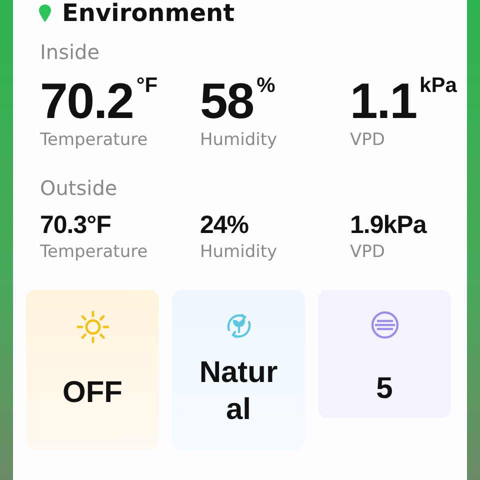 This screenshot has height=480, width=480. What do you see at coordinates (79, 188) in the screenshot?
I see `outside-label: Outside` at bounding box center [79, 188].